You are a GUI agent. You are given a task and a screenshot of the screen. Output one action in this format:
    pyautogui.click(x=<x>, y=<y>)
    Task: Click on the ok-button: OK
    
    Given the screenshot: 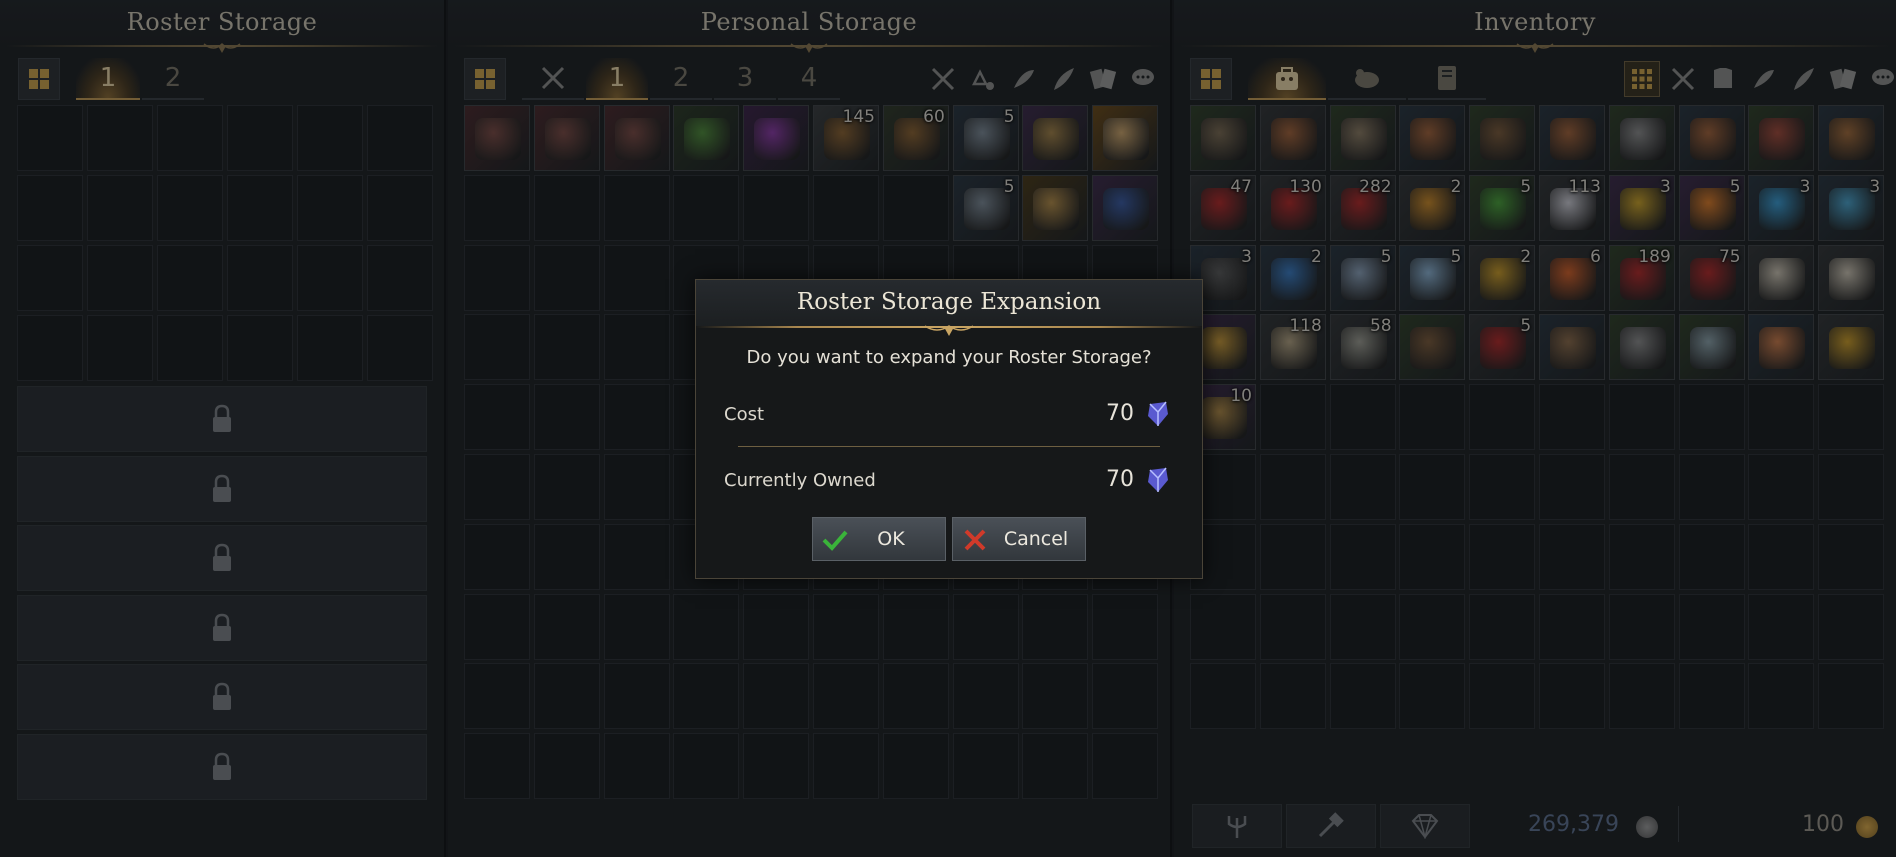 What is the action you would take?
    pyautogui.click(x=879, y=539)
    